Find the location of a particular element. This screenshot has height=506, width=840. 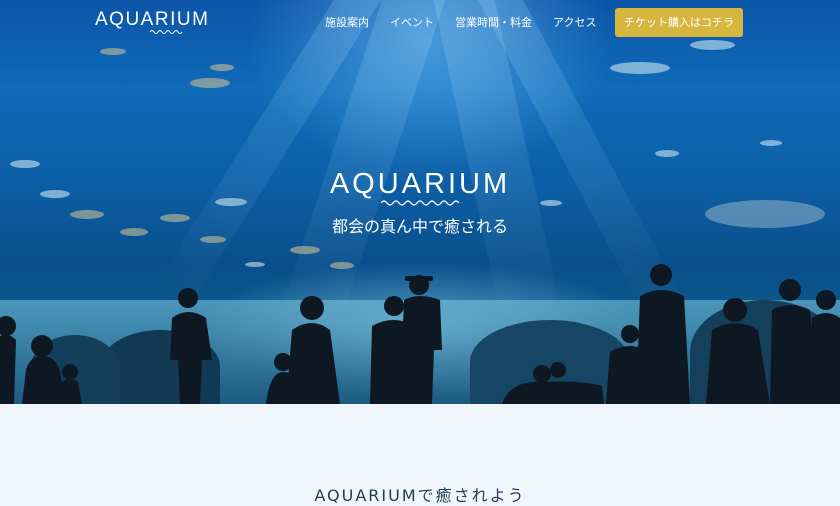

main-navigation: 施設案内 イベント 営業時間・料金 アクセス is located at coordinates (460, 22).